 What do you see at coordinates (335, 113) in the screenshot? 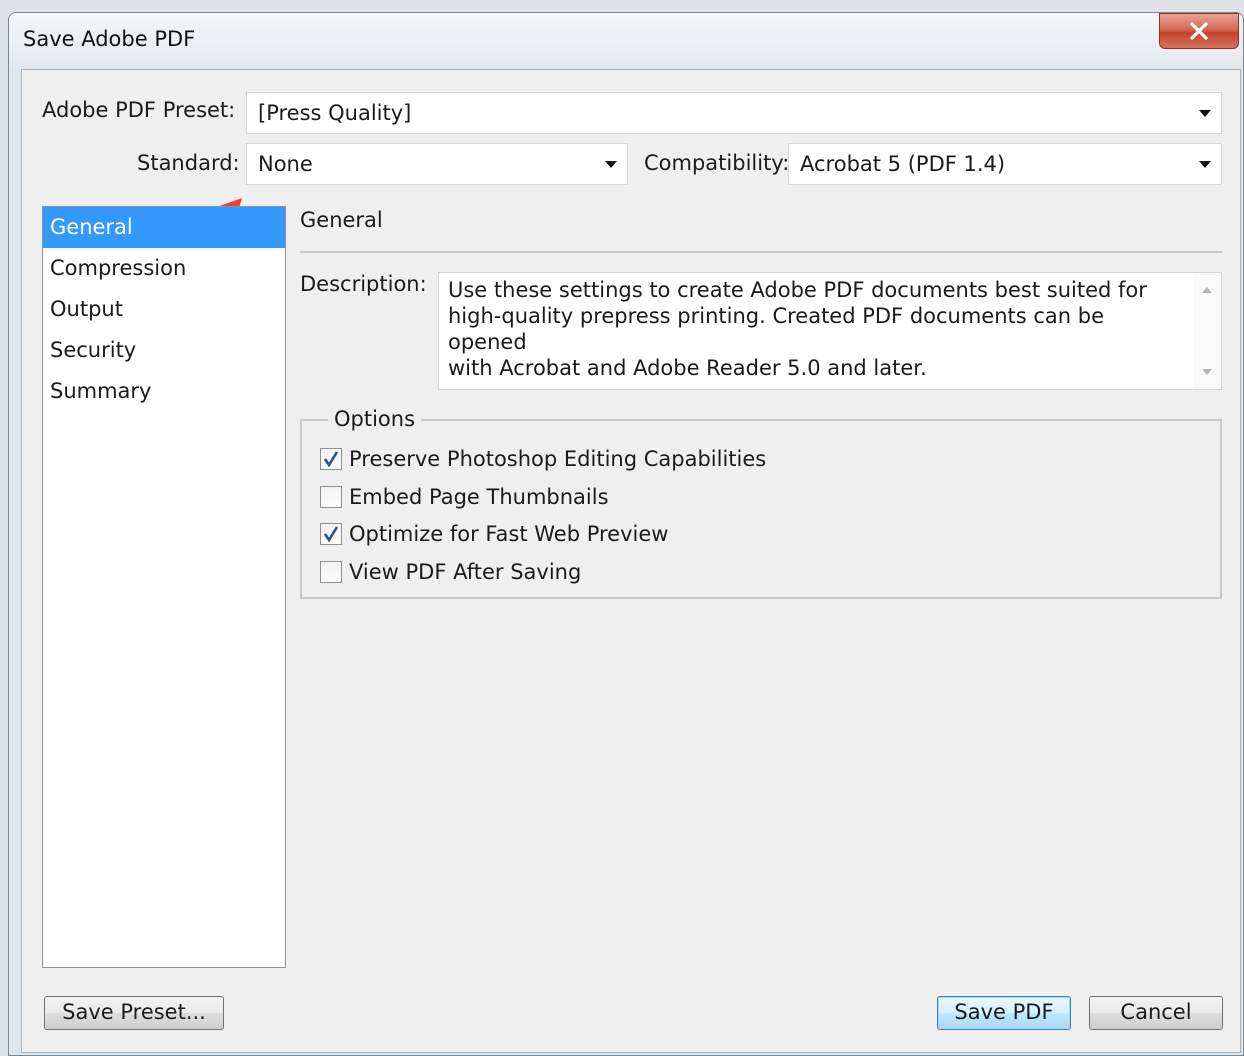
I see `preset-value: [Press Quality]` at bounding box center [335, 113].